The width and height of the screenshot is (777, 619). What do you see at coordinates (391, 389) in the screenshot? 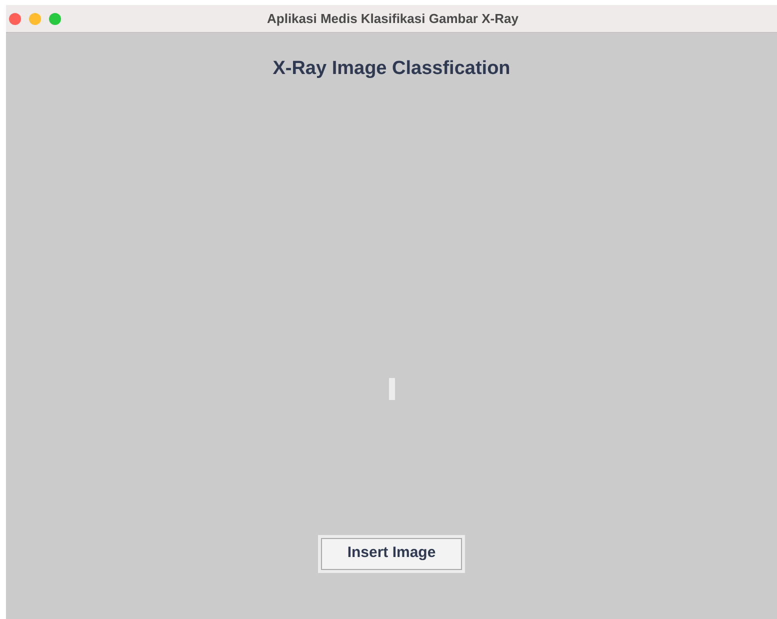
I see `image-placeholder` at bounding box center [391, 389].